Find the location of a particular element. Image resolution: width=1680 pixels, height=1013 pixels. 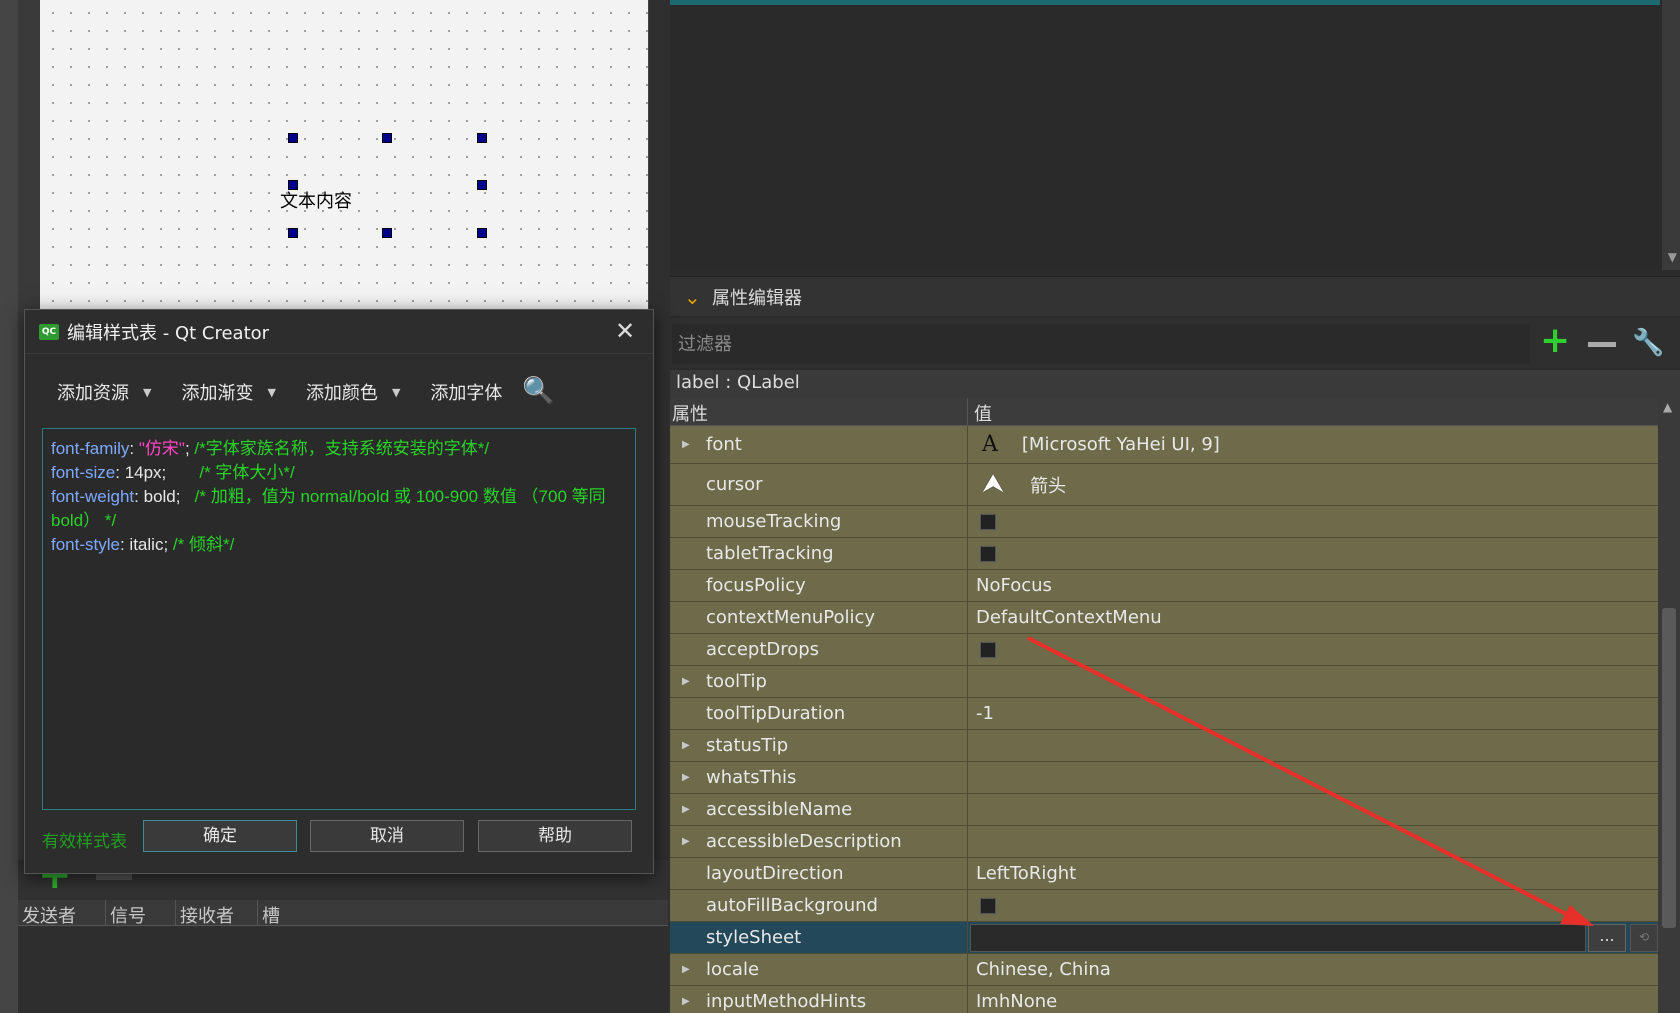

property-row-cursor: cursor ⮝ 箭头 is located at coordinates (1164, 485).